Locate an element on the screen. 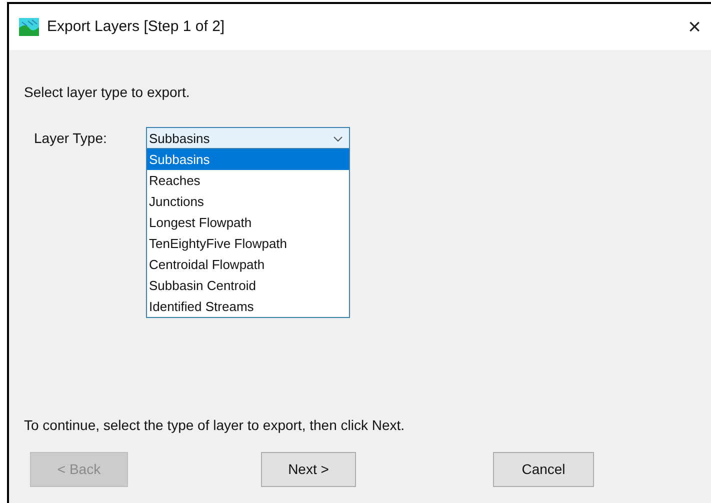 This screenshot has width=711, height=503. dropdown-option: Reaches is located at coordinates (248, 180).